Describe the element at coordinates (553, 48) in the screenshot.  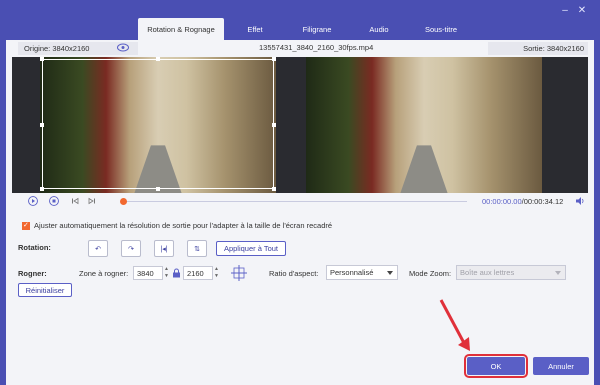
I see `output-label: Sortie: 3840x2160` at that location.